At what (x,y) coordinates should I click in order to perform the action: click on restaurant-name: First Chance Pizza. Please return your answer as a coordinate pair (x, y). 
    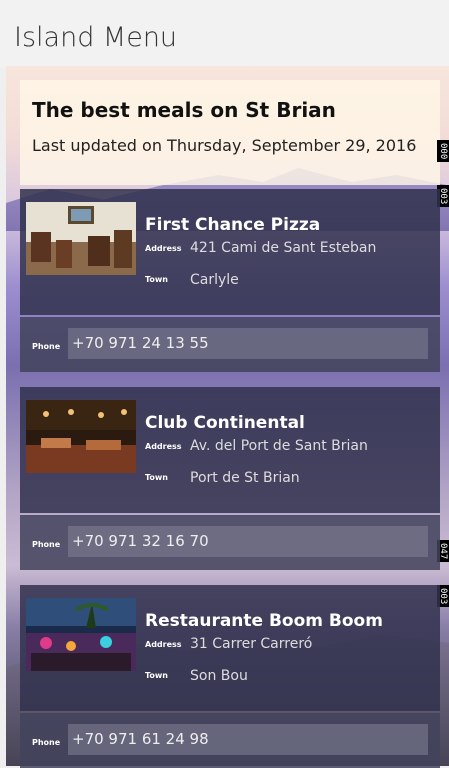
    Looking at the image, I should click on (233, 225).